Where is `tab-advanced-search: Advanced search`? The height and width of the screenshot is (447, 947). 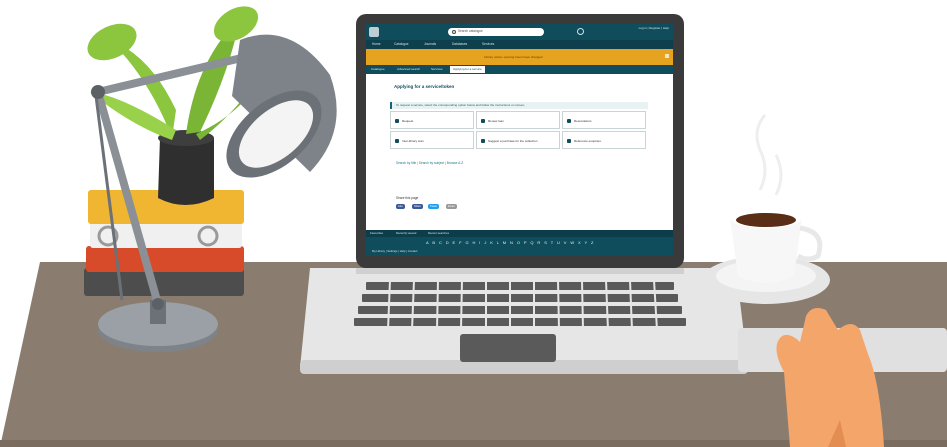 tab-advanced-search: Advanced search is located at coordinates (408, 69).